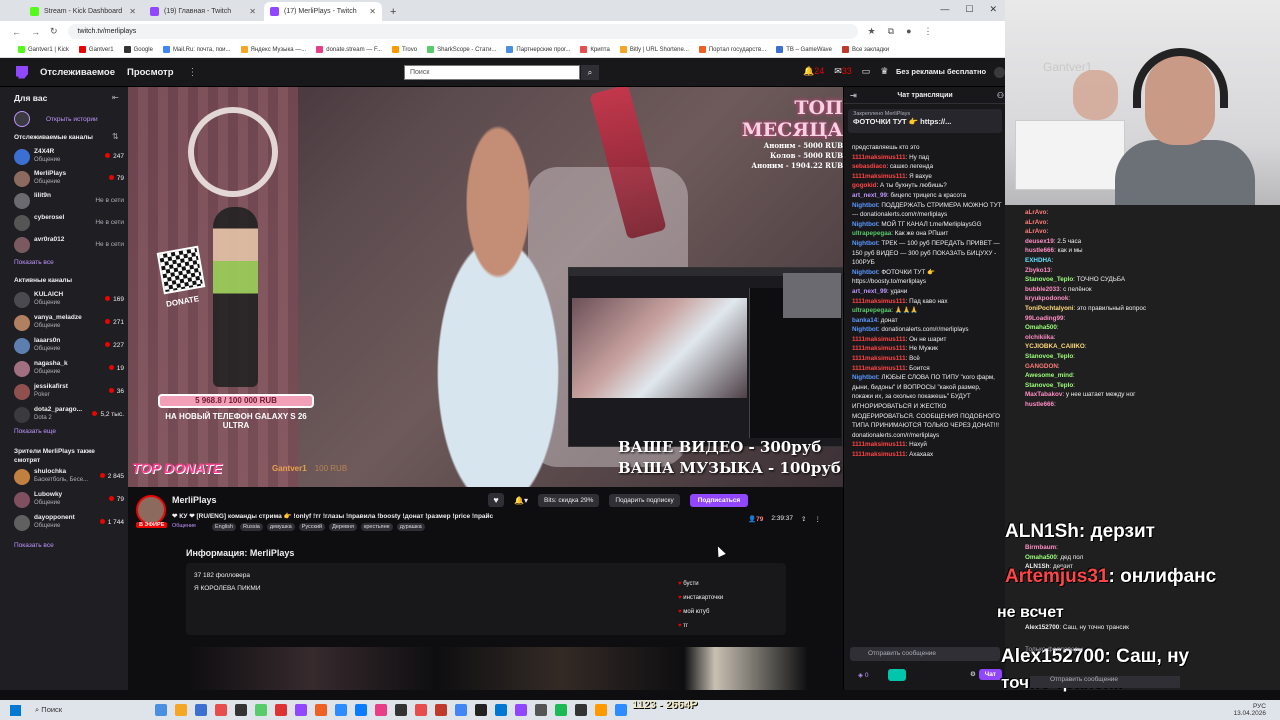 Image resolution: width=1280 pixels, height=720 pixels. Describe the element at coordinates (872, 31) in the screenshot. I see `bookmark-star-icon: ★` at that location.